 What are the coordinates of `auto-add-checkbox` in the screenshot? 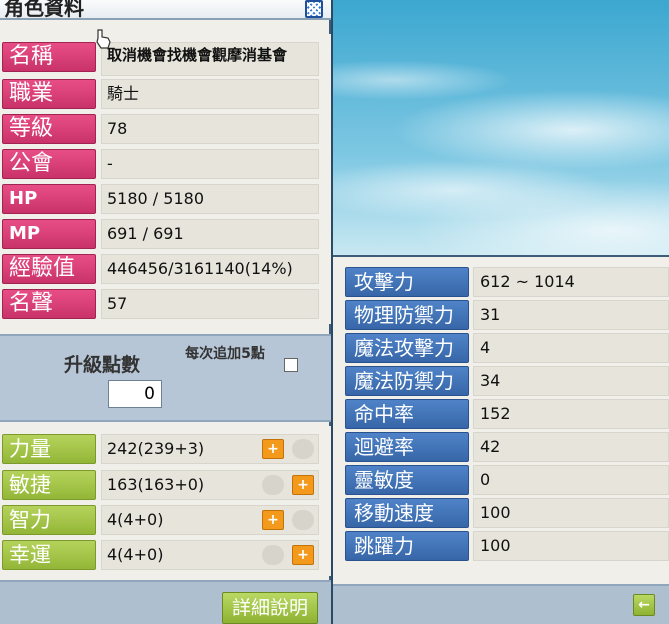 It's located at (291, 365).